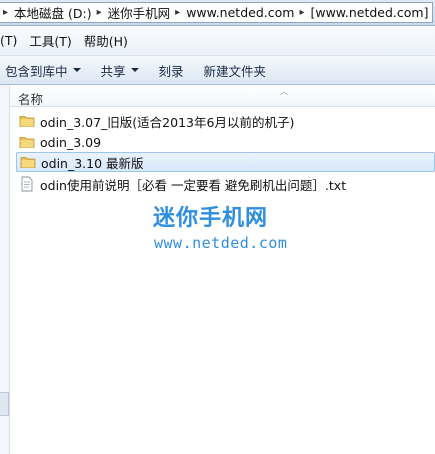  I want to click on breadcrumb-local-disk: 本地磁盘 (D:), so click(53, 12).